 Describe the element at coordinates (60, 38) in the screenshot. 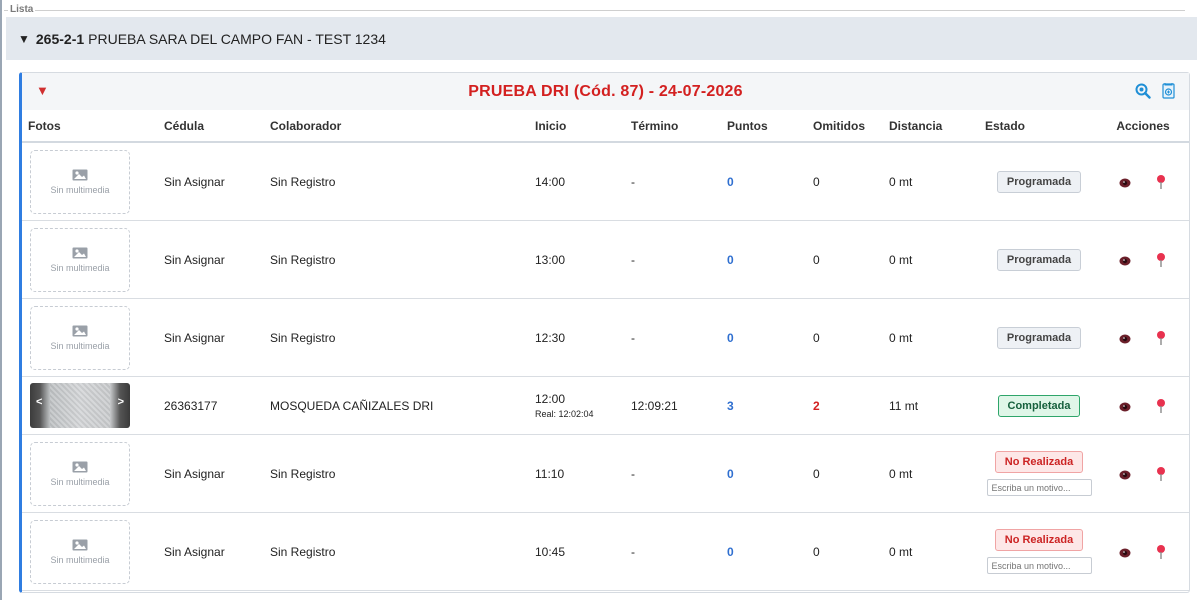

I see `group-code: 265-2-1` at that location.